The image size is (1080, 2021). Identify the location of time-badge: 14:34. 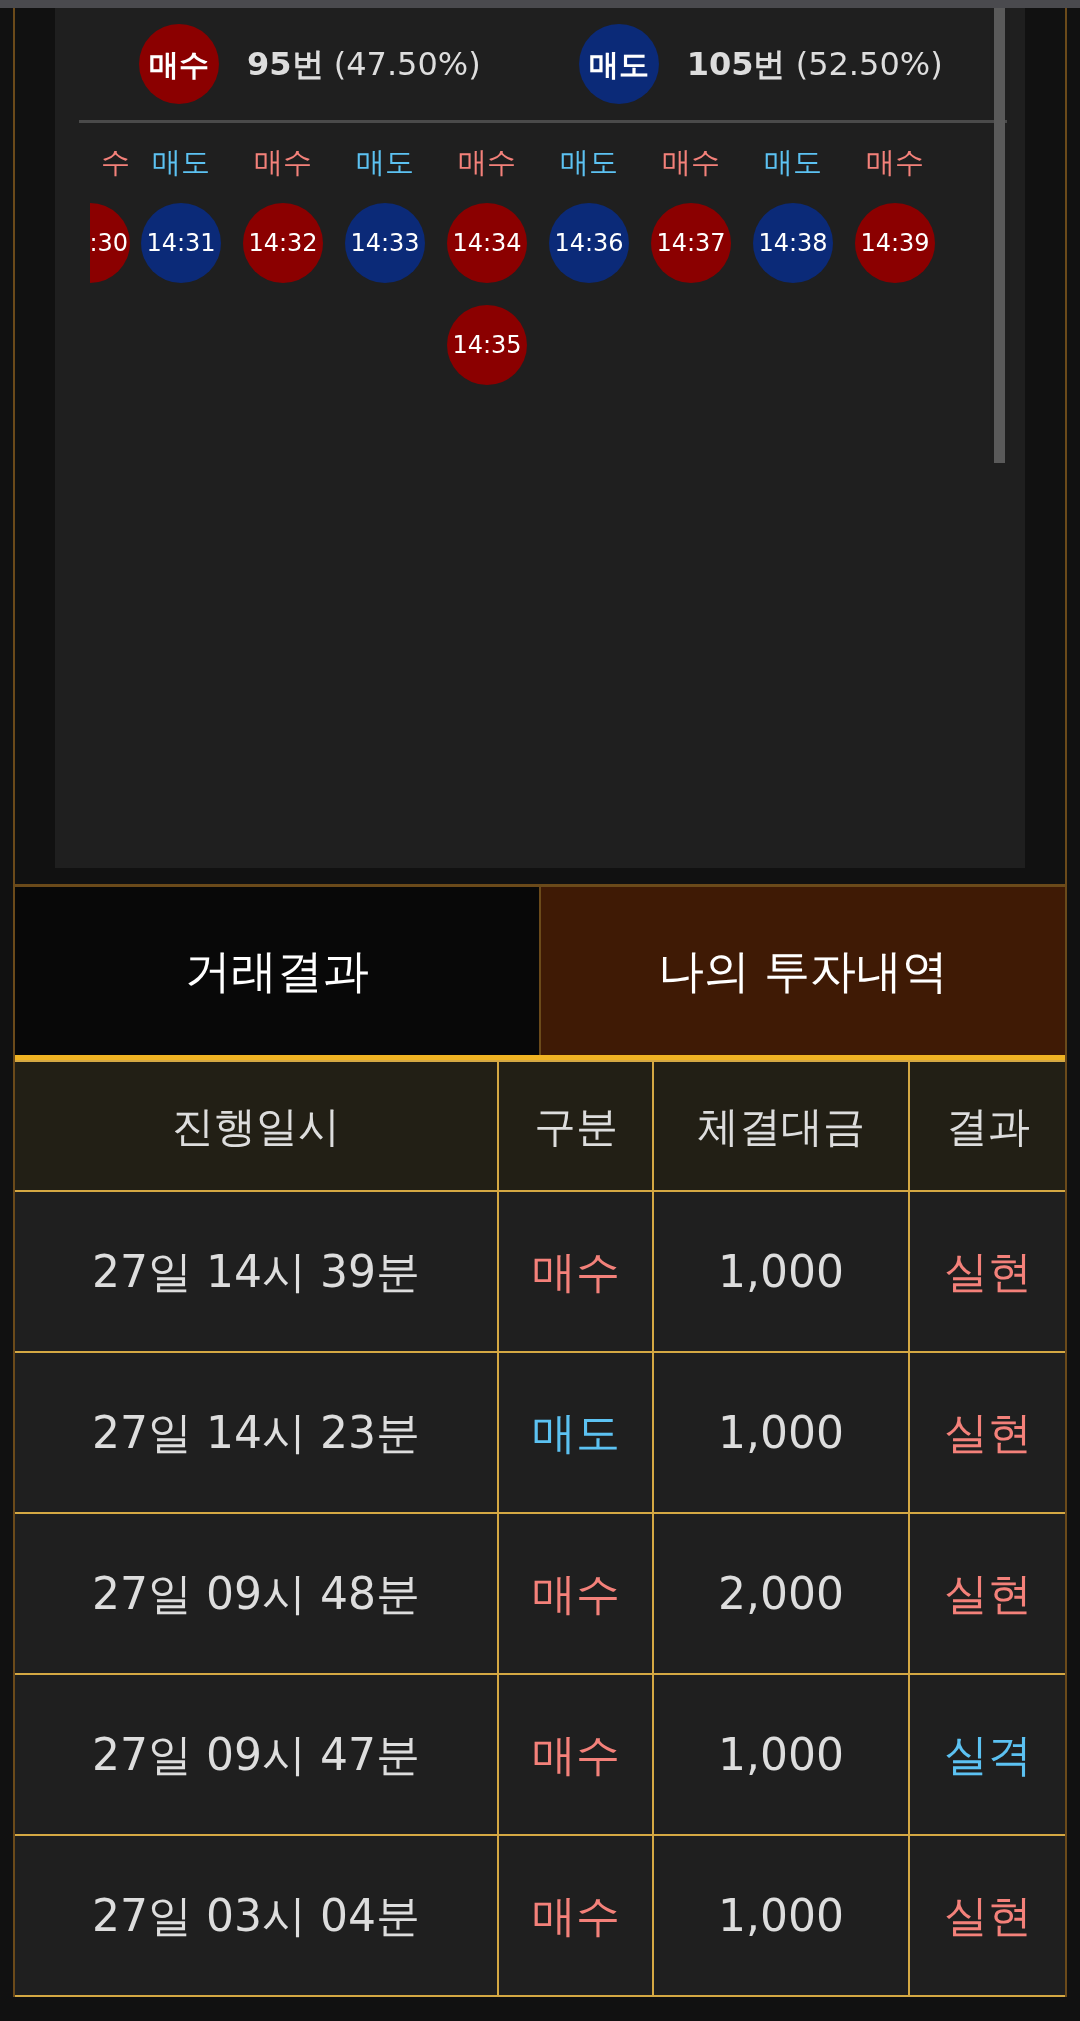
(487, 243).